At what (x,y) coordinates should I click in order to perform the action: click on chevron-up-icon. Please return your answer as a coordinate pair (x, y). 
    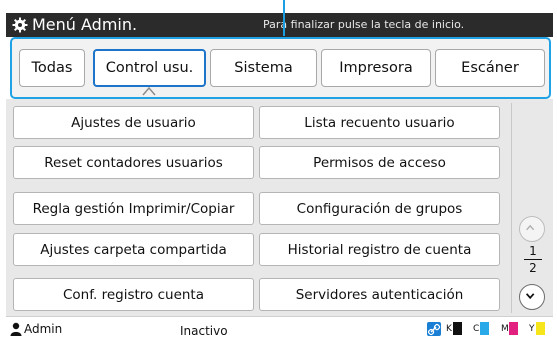
    Looking at the image, I should click on (530, 227).